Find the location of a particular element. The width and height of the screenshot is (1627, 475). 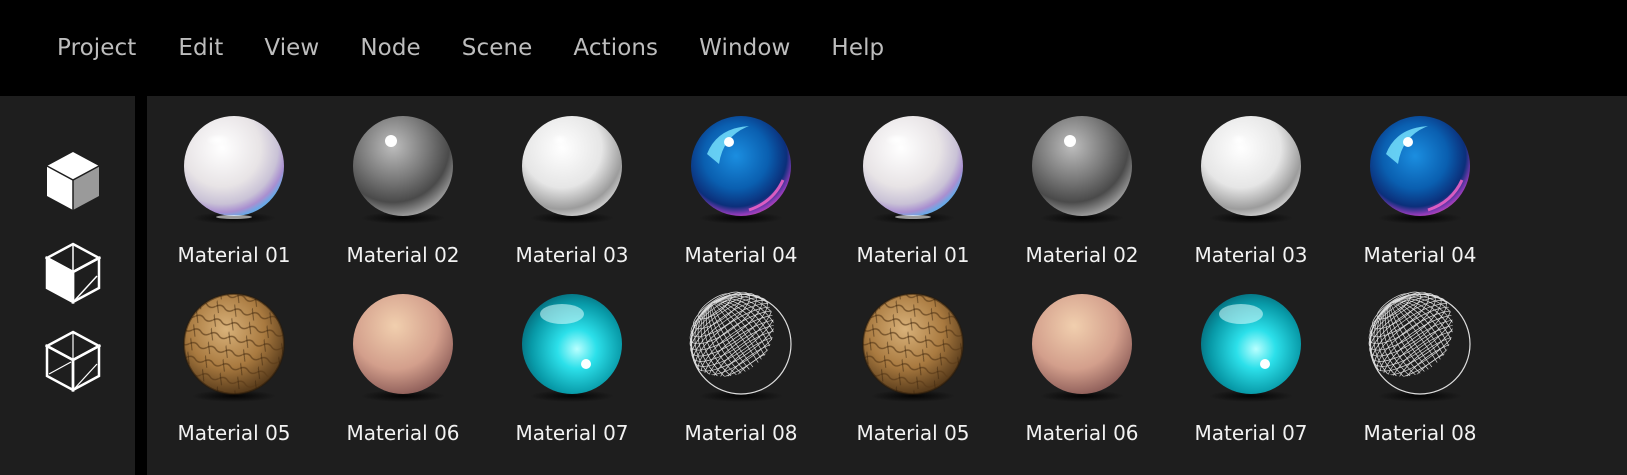

menu-edit: Edit is located at coordinates (200, 48).